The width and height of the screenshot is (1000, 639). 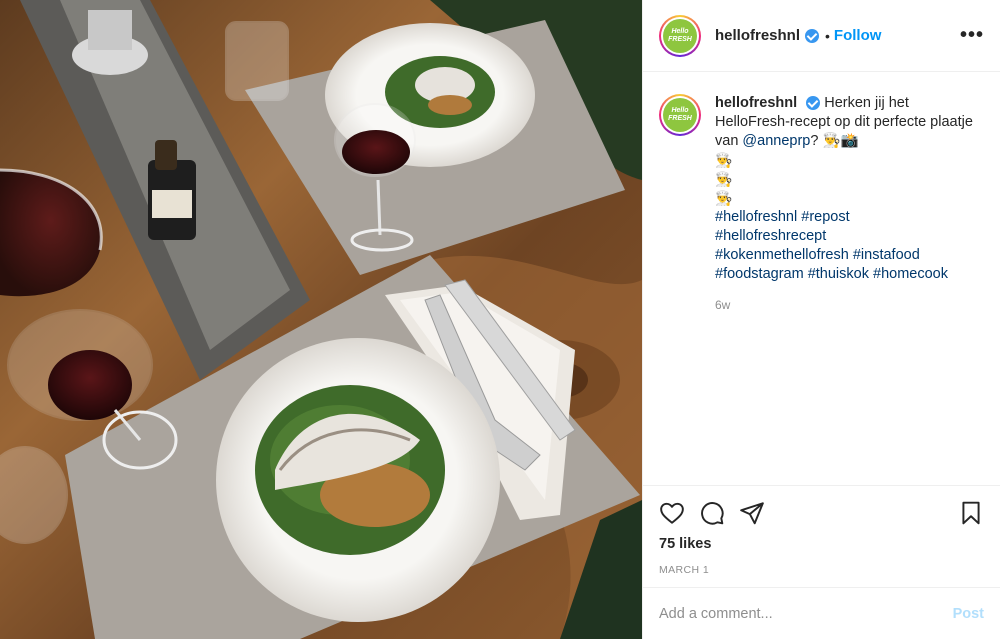 I want to click on follow-button: Follow, so click(x=858, y=35).